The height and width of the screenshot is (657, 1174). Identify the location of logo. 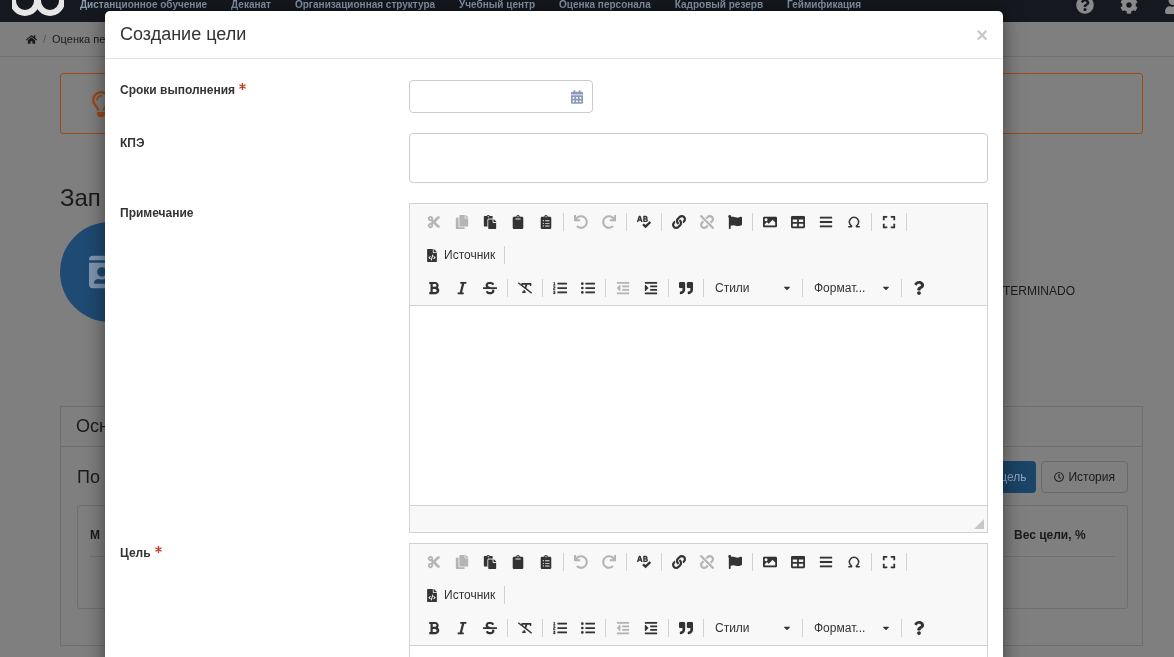
(38, 8).